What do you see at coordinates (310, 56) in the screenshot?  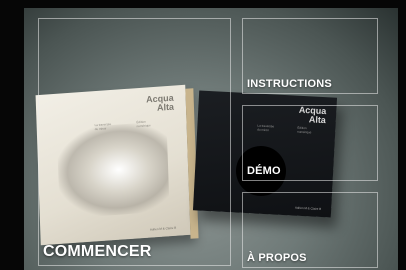 I see `instructions-button: INSTRUCTIONS` at bounding box center [310, 56].